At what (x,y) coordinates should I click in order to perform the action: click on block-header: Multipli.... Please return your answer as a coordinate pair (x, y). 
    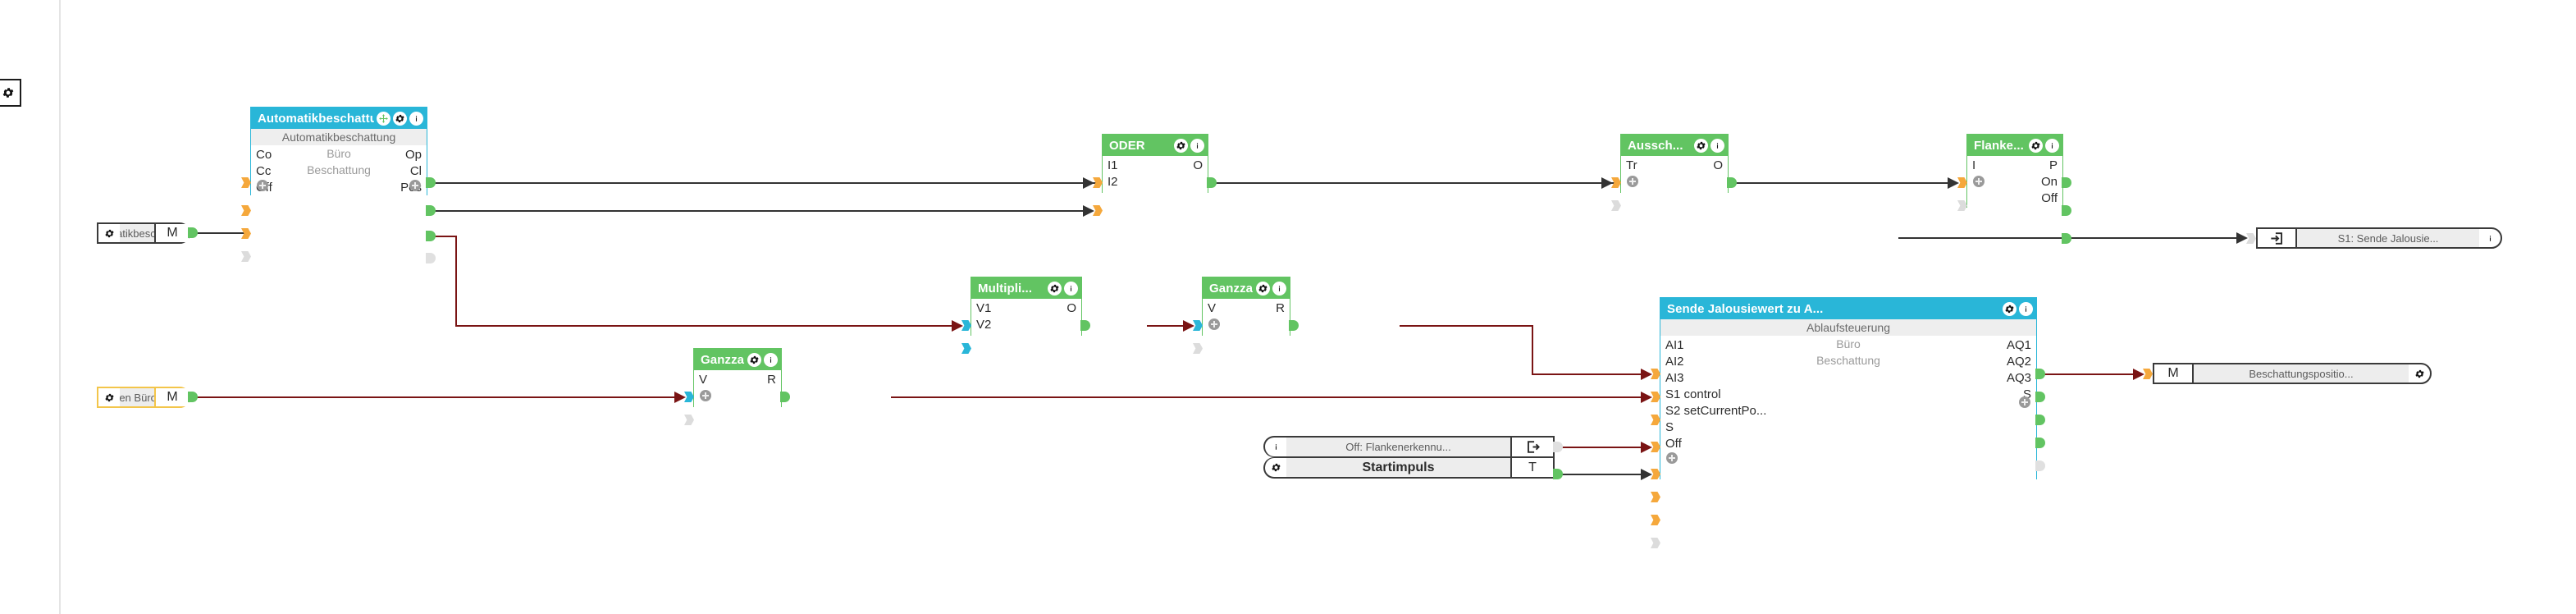
    Looking at the image, I should click on (1026, 288).